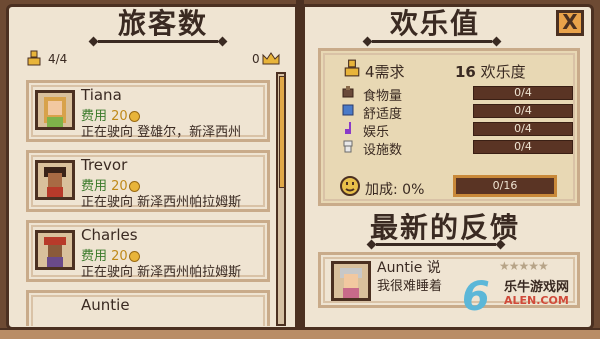  I want to click on traveler-name: Tiana, so click(101, 95).